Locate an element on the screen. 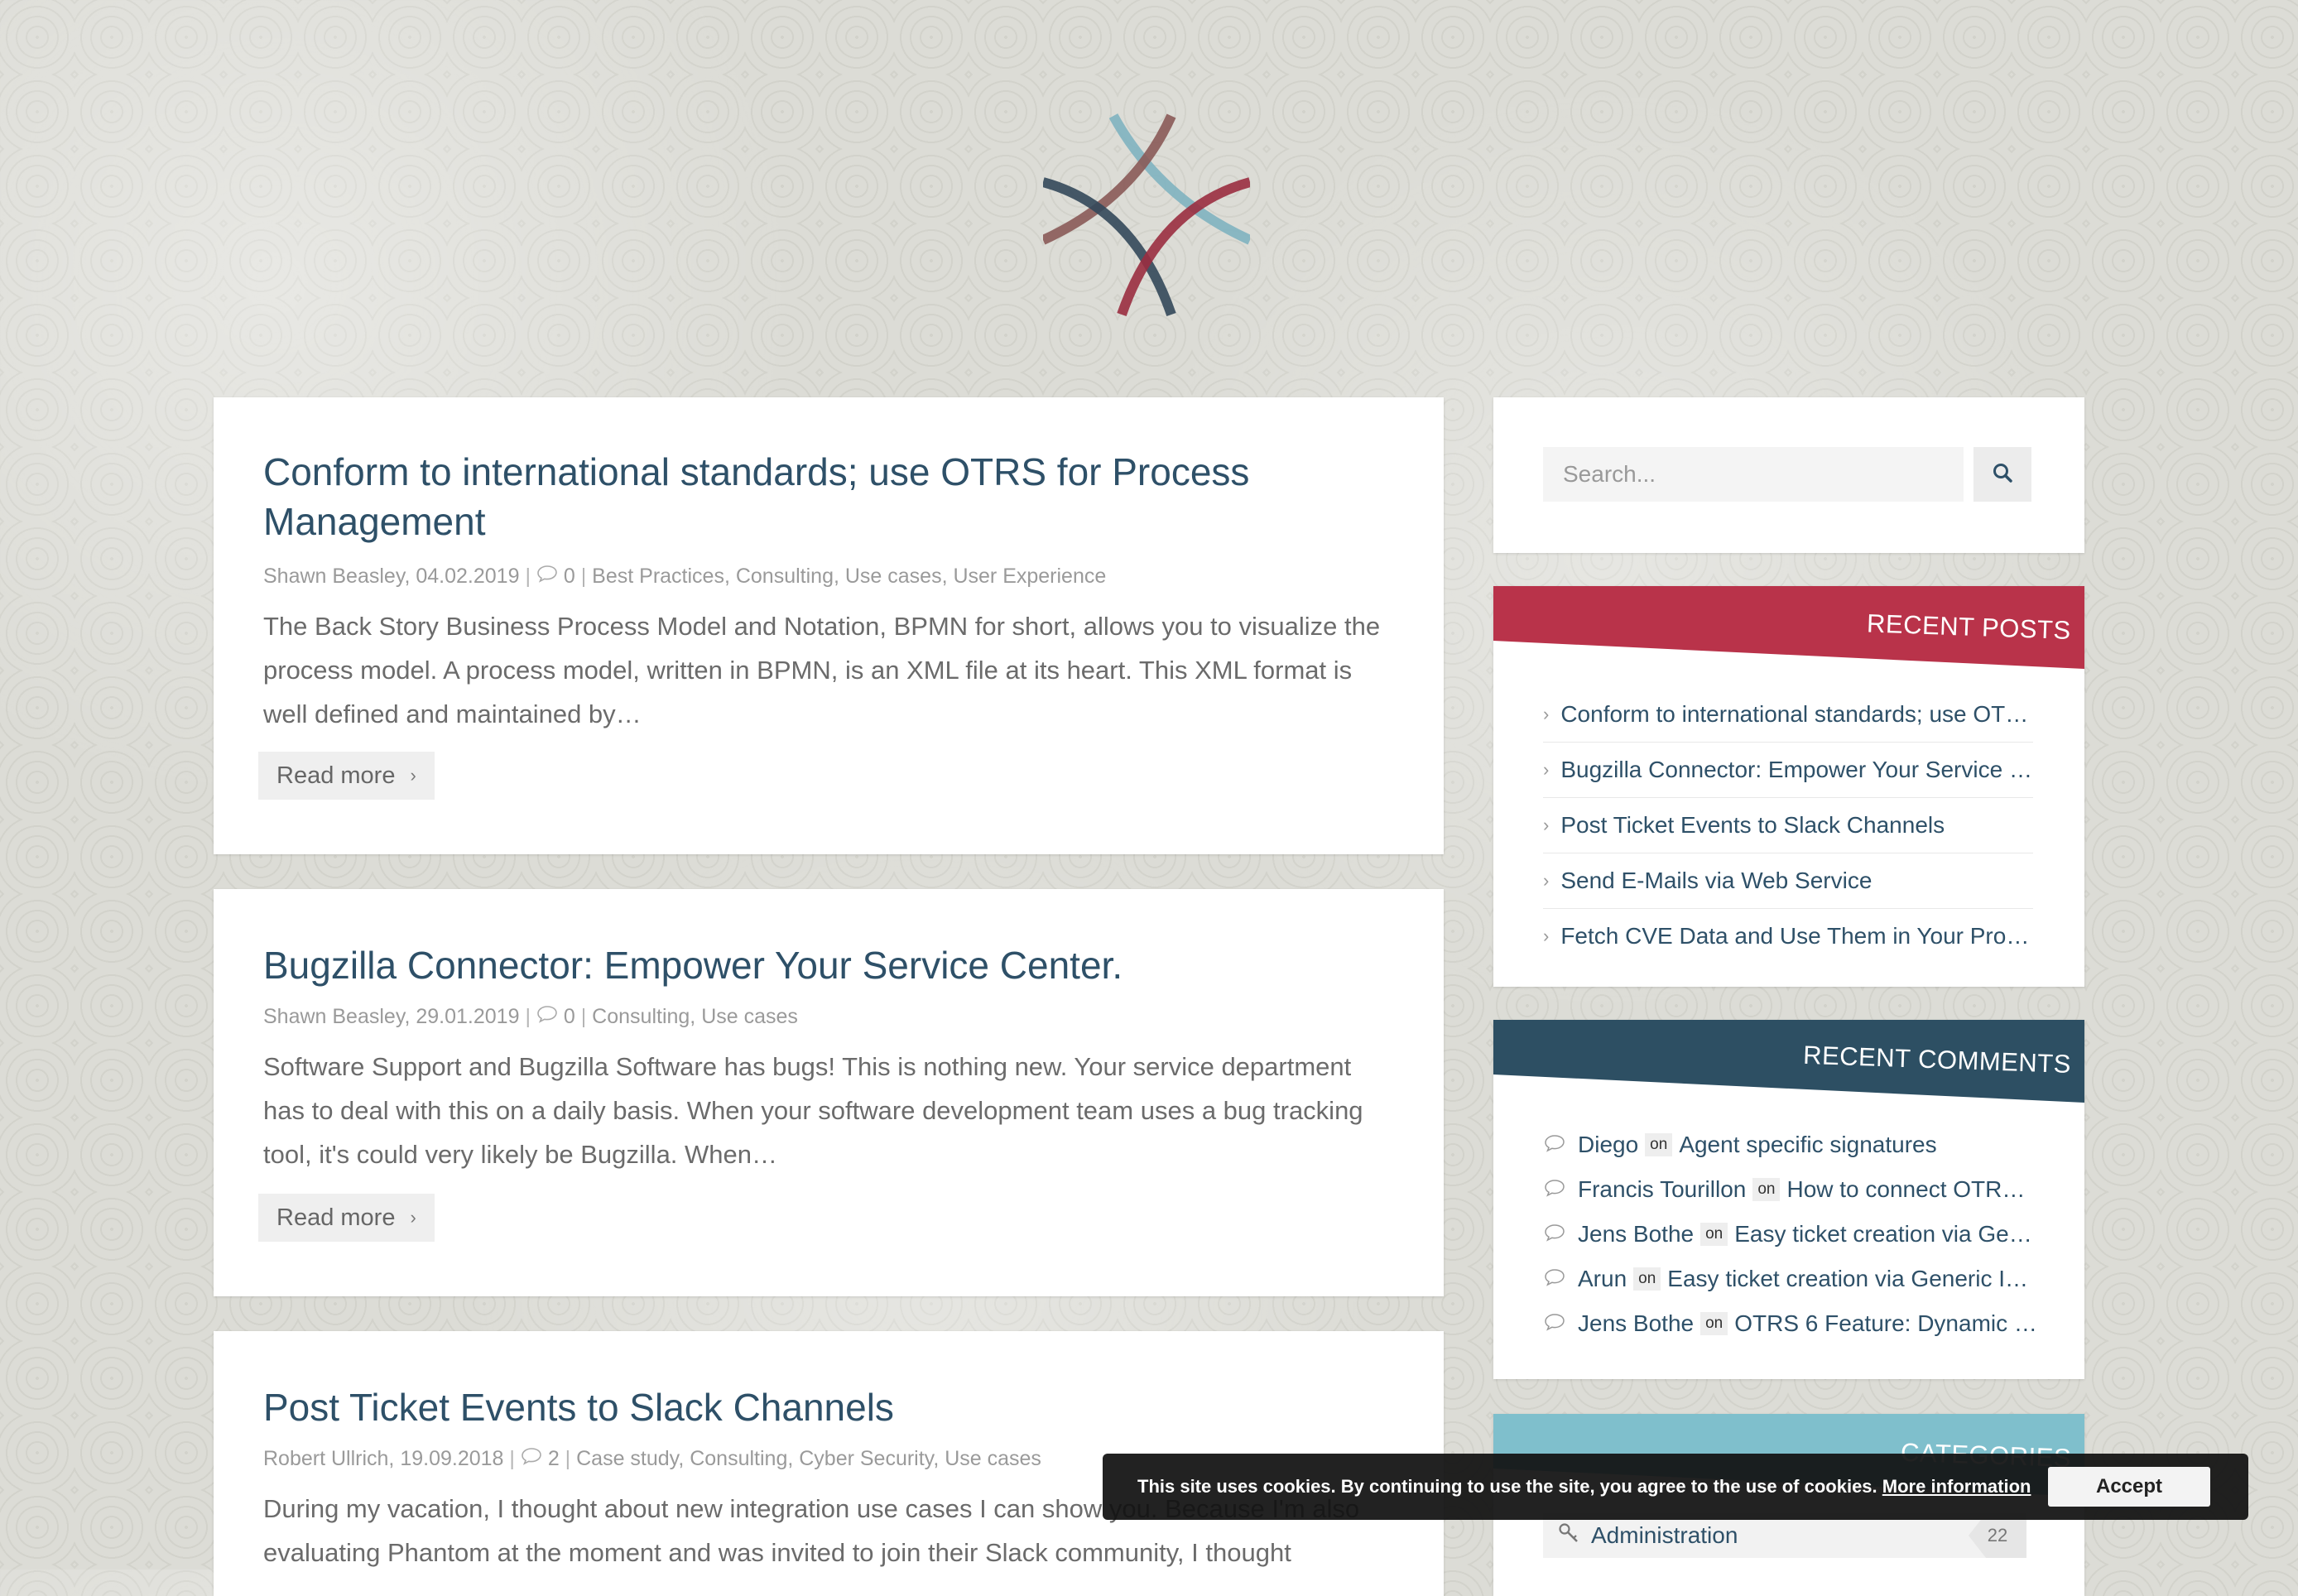 Image resolution: width=2298 pixels, height=1596 pixels. recent-post-item: › Send E-Mails via Web Service is located at coordinates (1788, 881).